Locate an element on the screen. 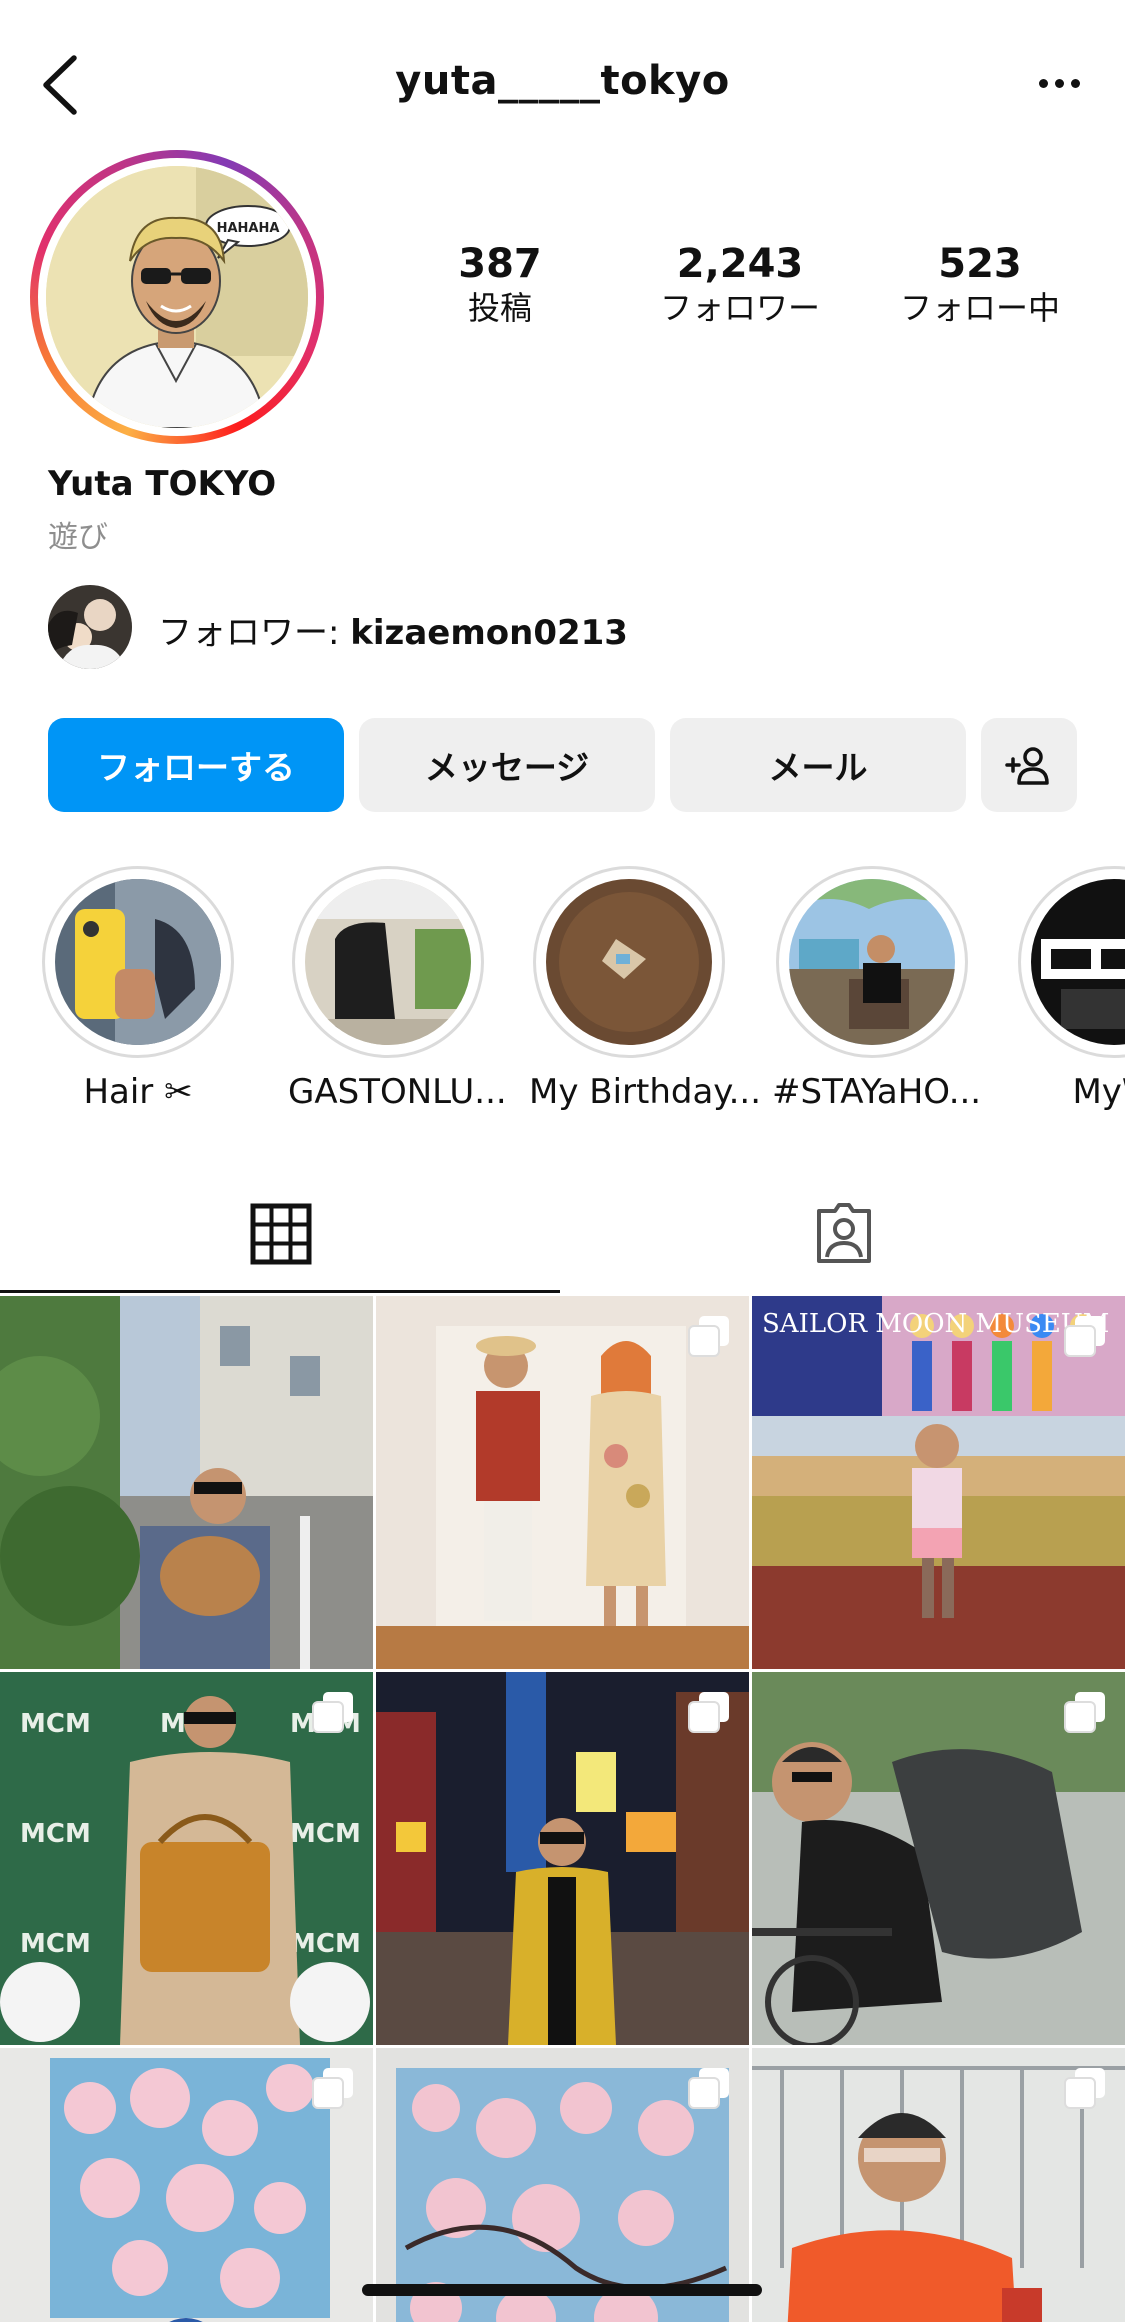 The height and width of the screenshot is (2322, 1125). tab-posts-grid is located at coordinates (281, 1234).